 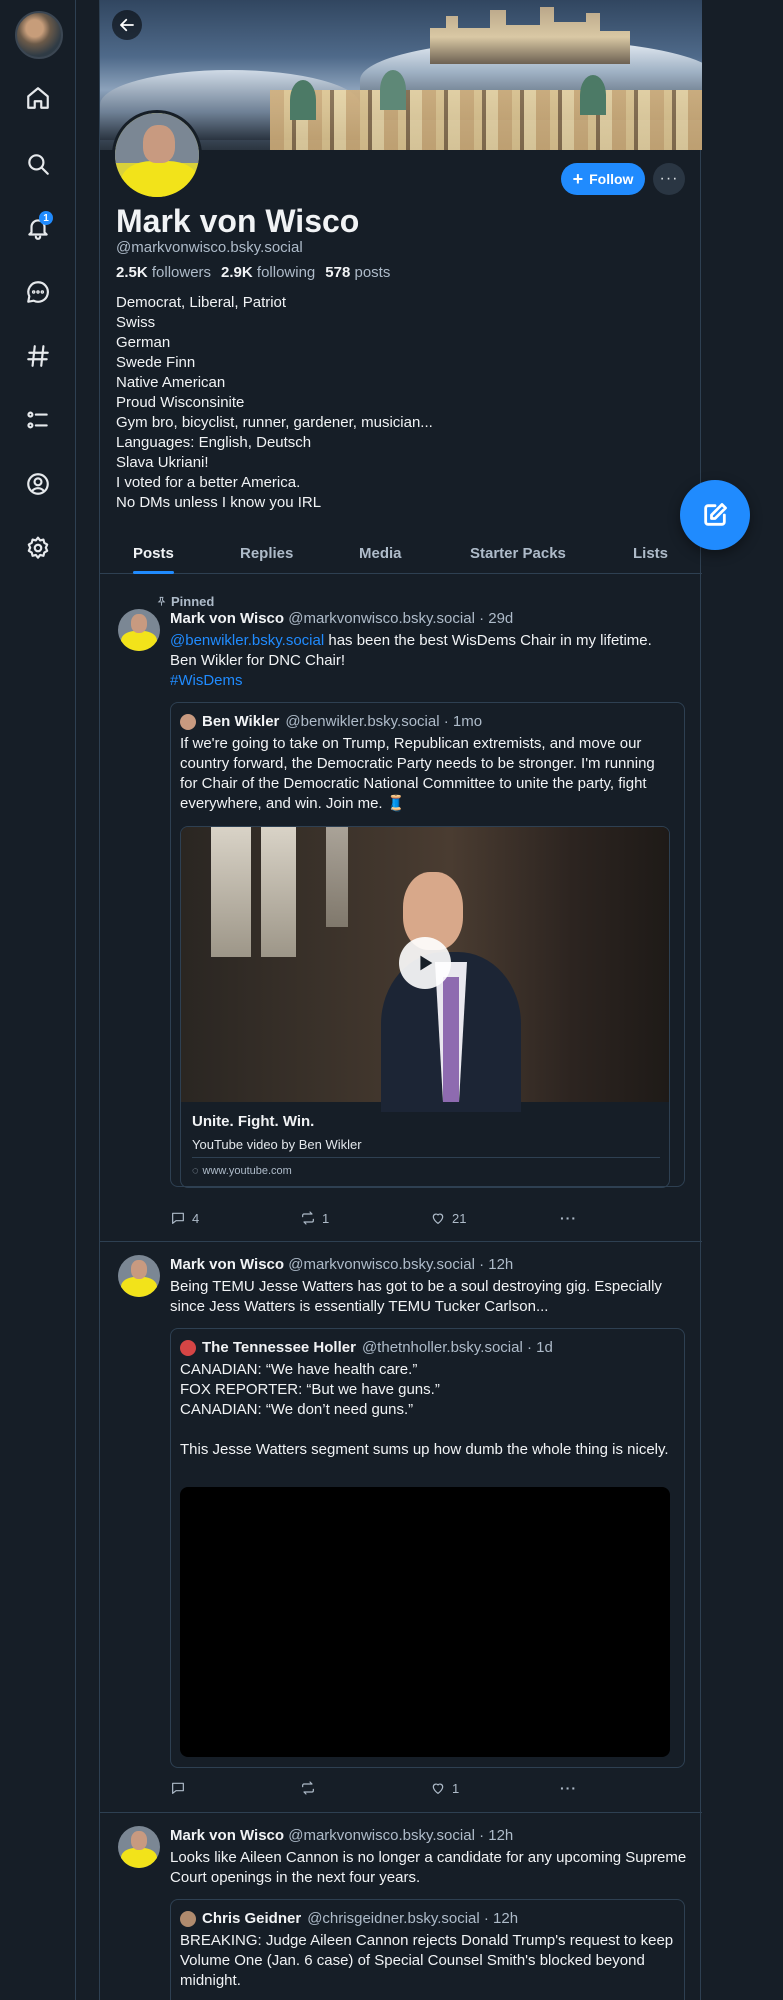 What do you see at coordinates (195, 1171) in the screenshot?
I see `globe-icon: ◌` at bounding box center [195, 1171].